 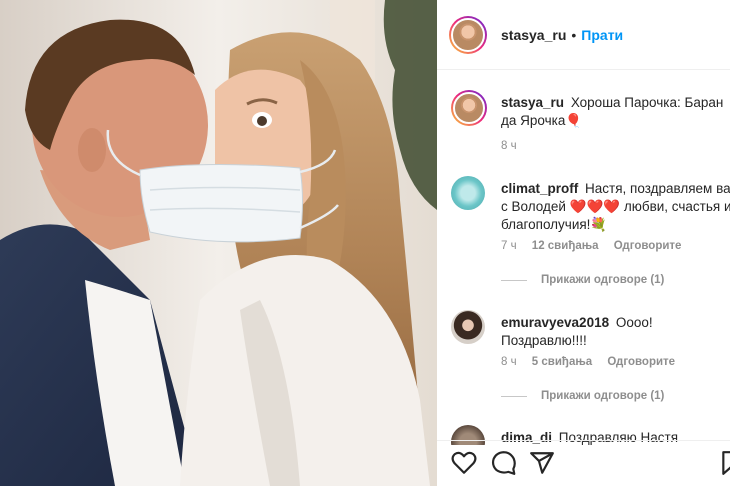 What do you see at coordinates (565, 246) in the screenshot?
I see `comment-likes: 12 свиђања` at bounding box center [565, 246].